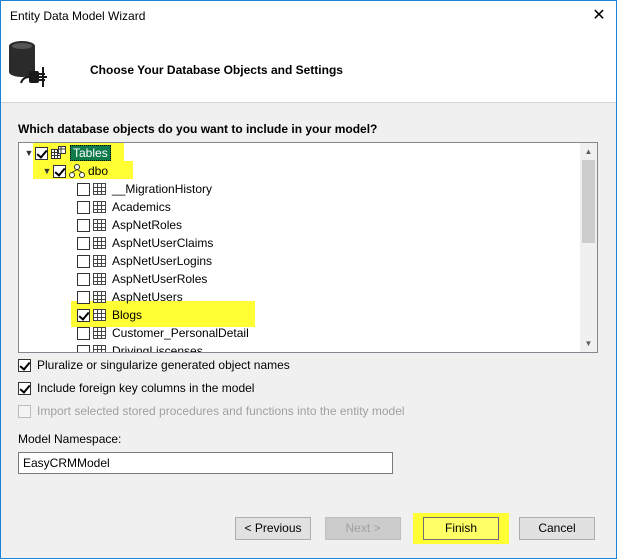  What do you see at coordinates (147, 225) in the screenshot?
I see `table-label: AspNetRoles` at bounding box center [147, 225].